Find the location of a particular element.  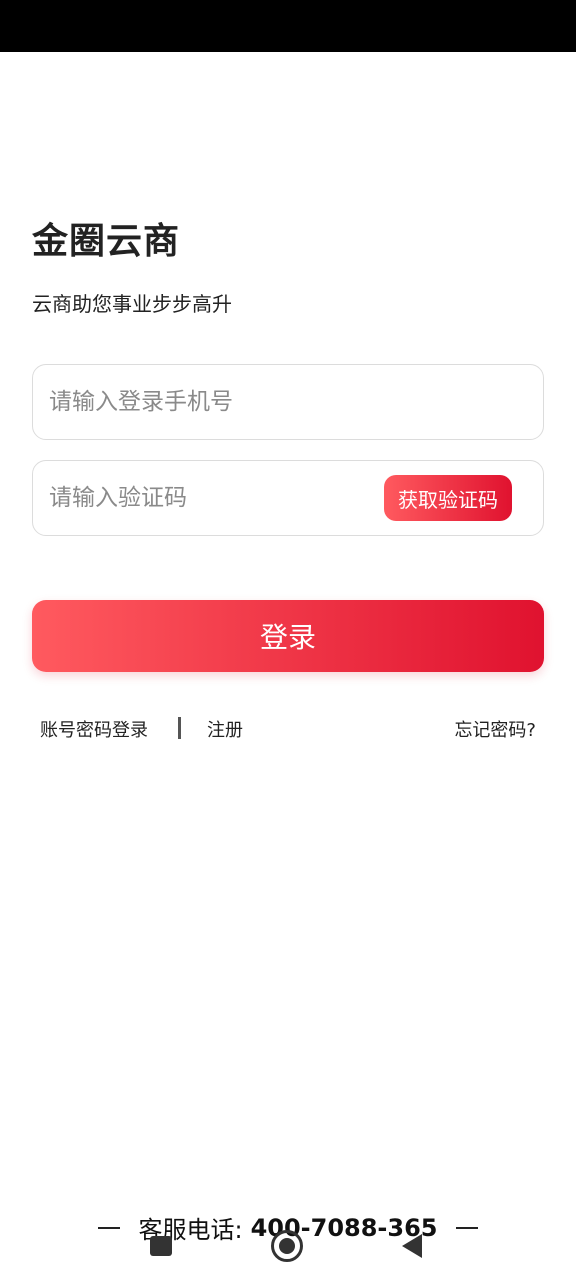

code-field-container: 获取验证码 is located at coordinates (288, 498).